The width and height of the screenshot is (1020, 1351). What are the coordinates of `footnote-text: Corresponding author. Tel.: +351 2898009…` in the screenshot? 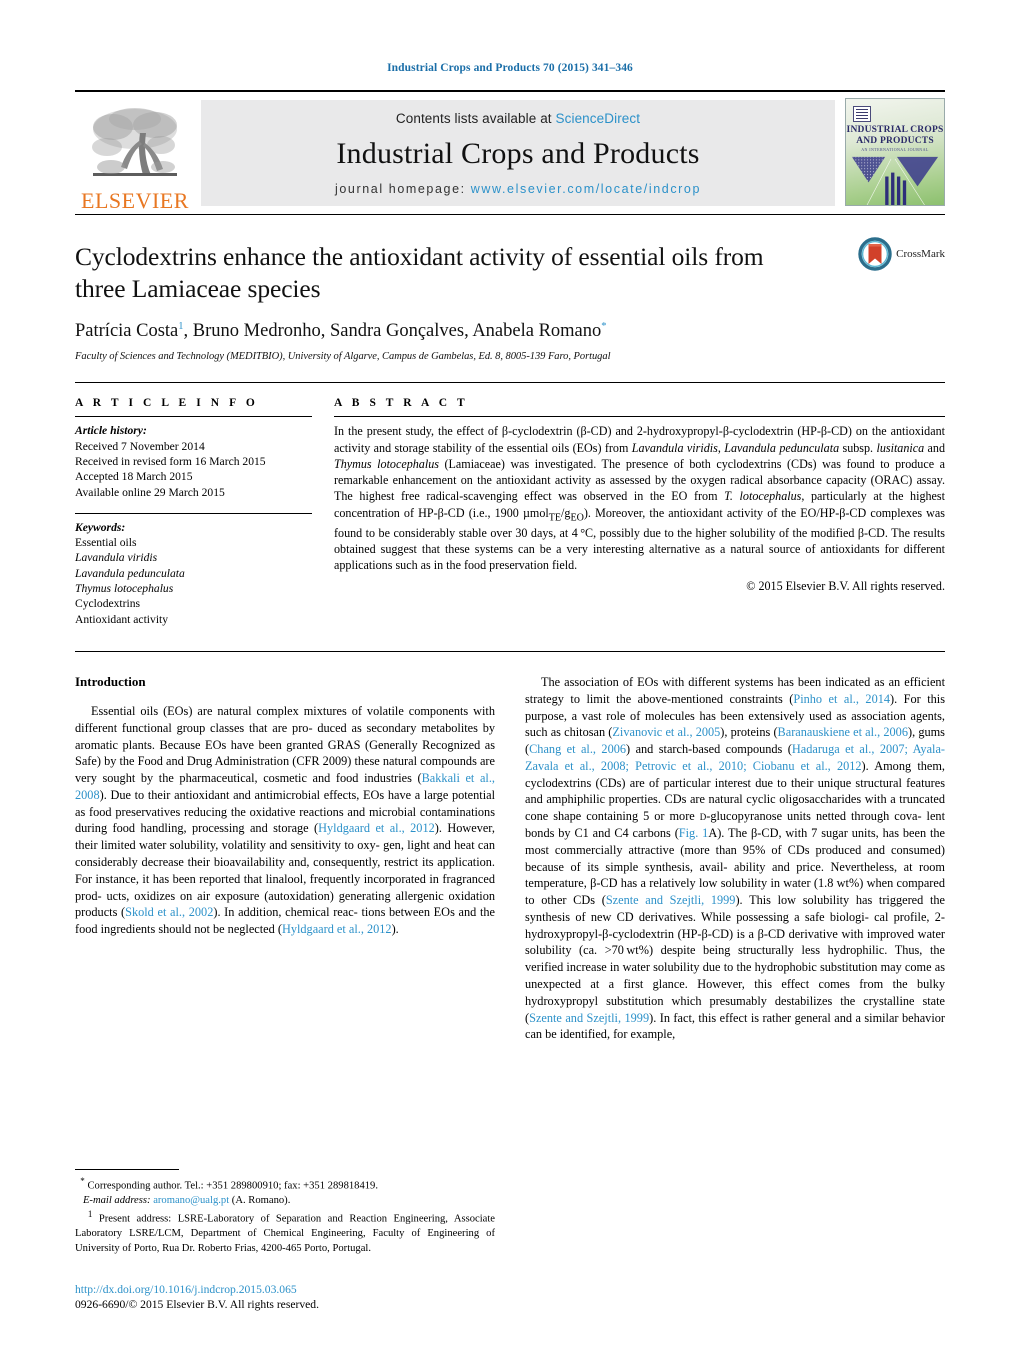 It's located at (232, 1186).